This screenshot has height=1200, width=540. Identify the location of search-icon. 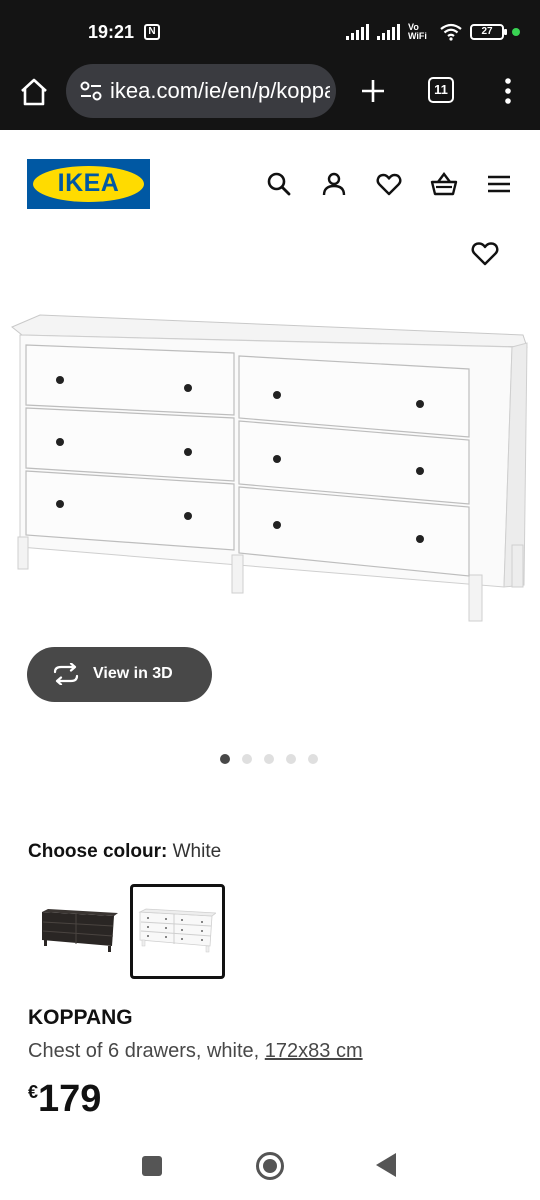
(279, 184).